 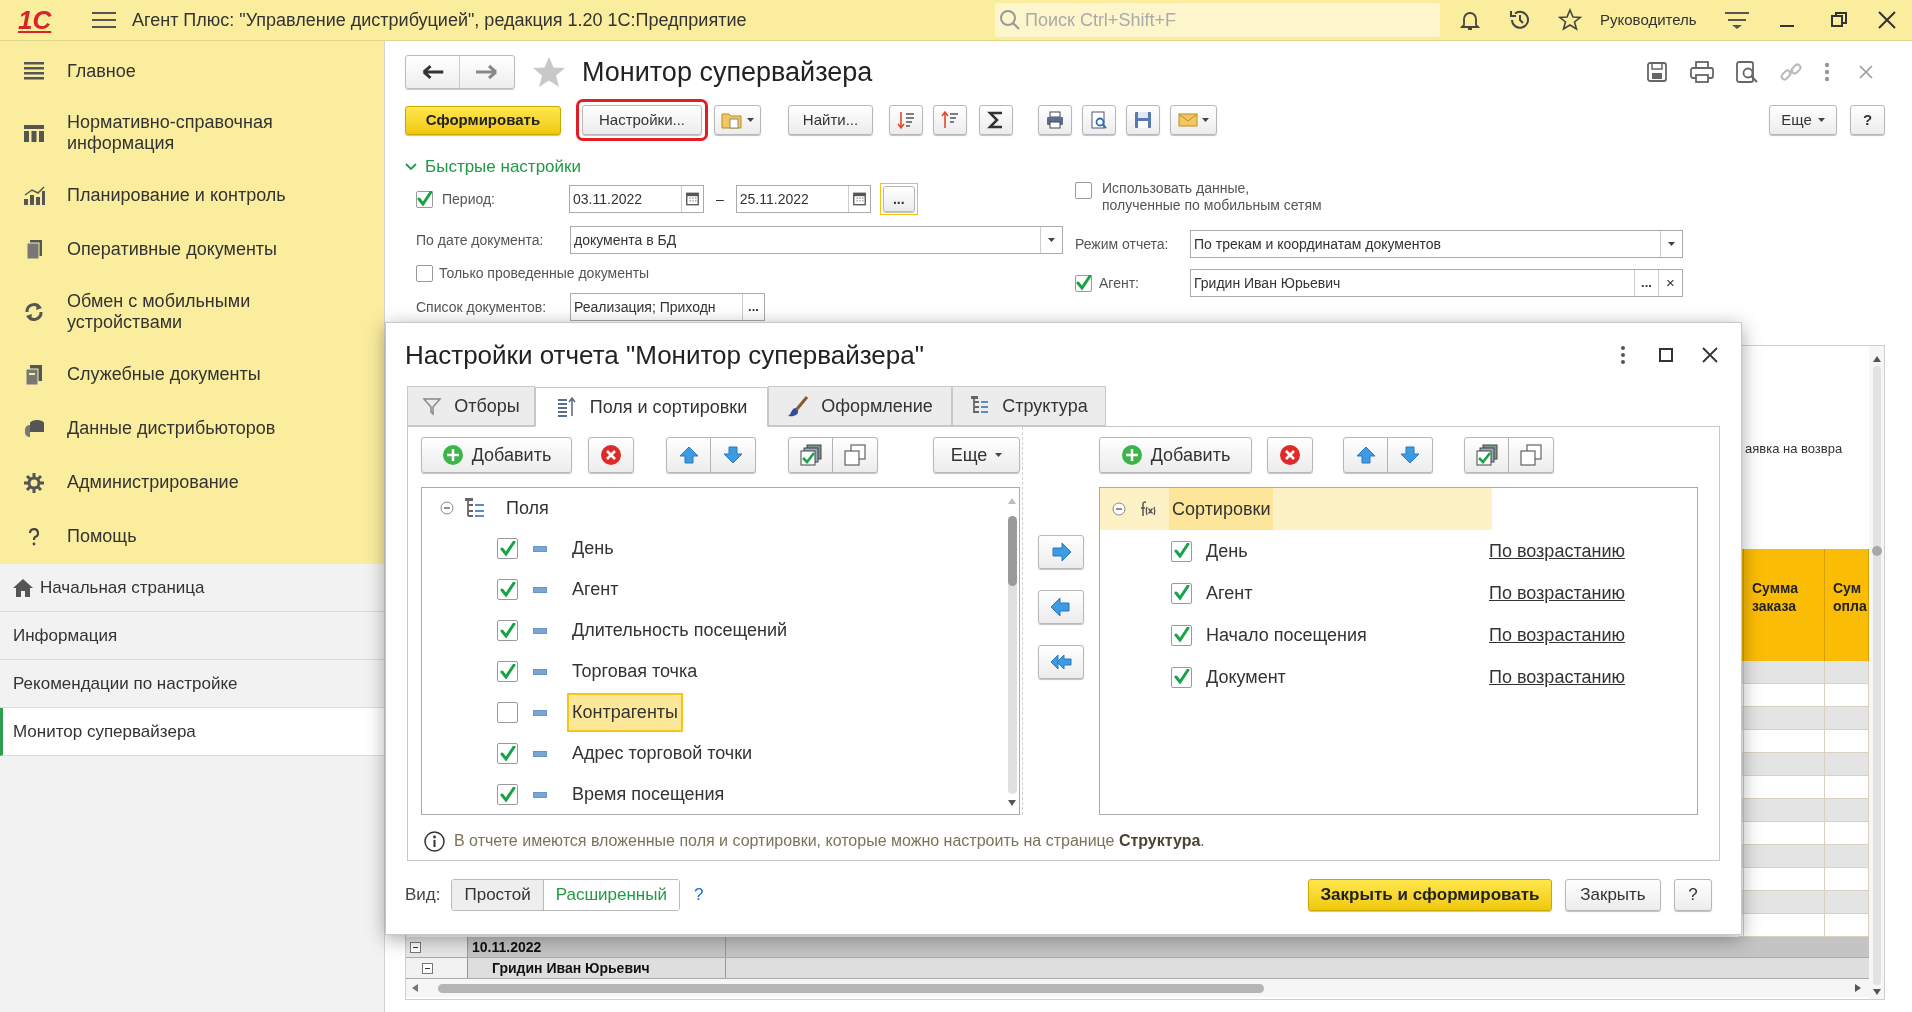 I want to click on move-left-button, so click(x=1061, y=607).